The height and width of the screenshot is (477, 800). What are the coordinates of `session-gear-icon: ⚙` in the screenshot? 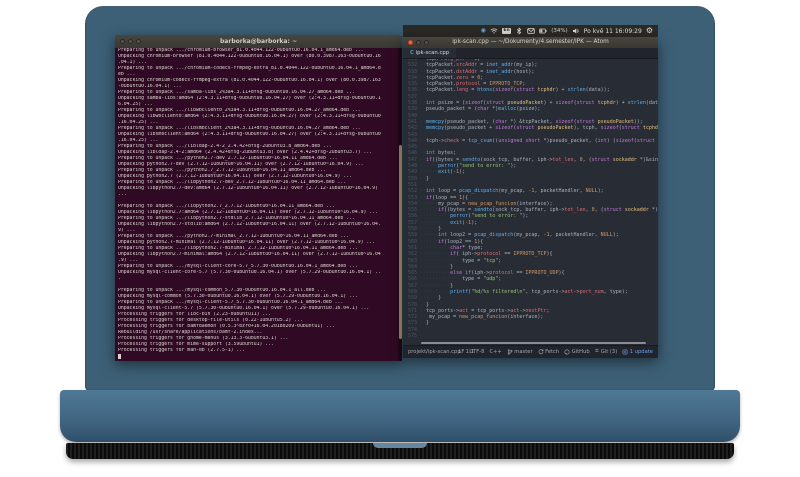 It's located at (649, 31).